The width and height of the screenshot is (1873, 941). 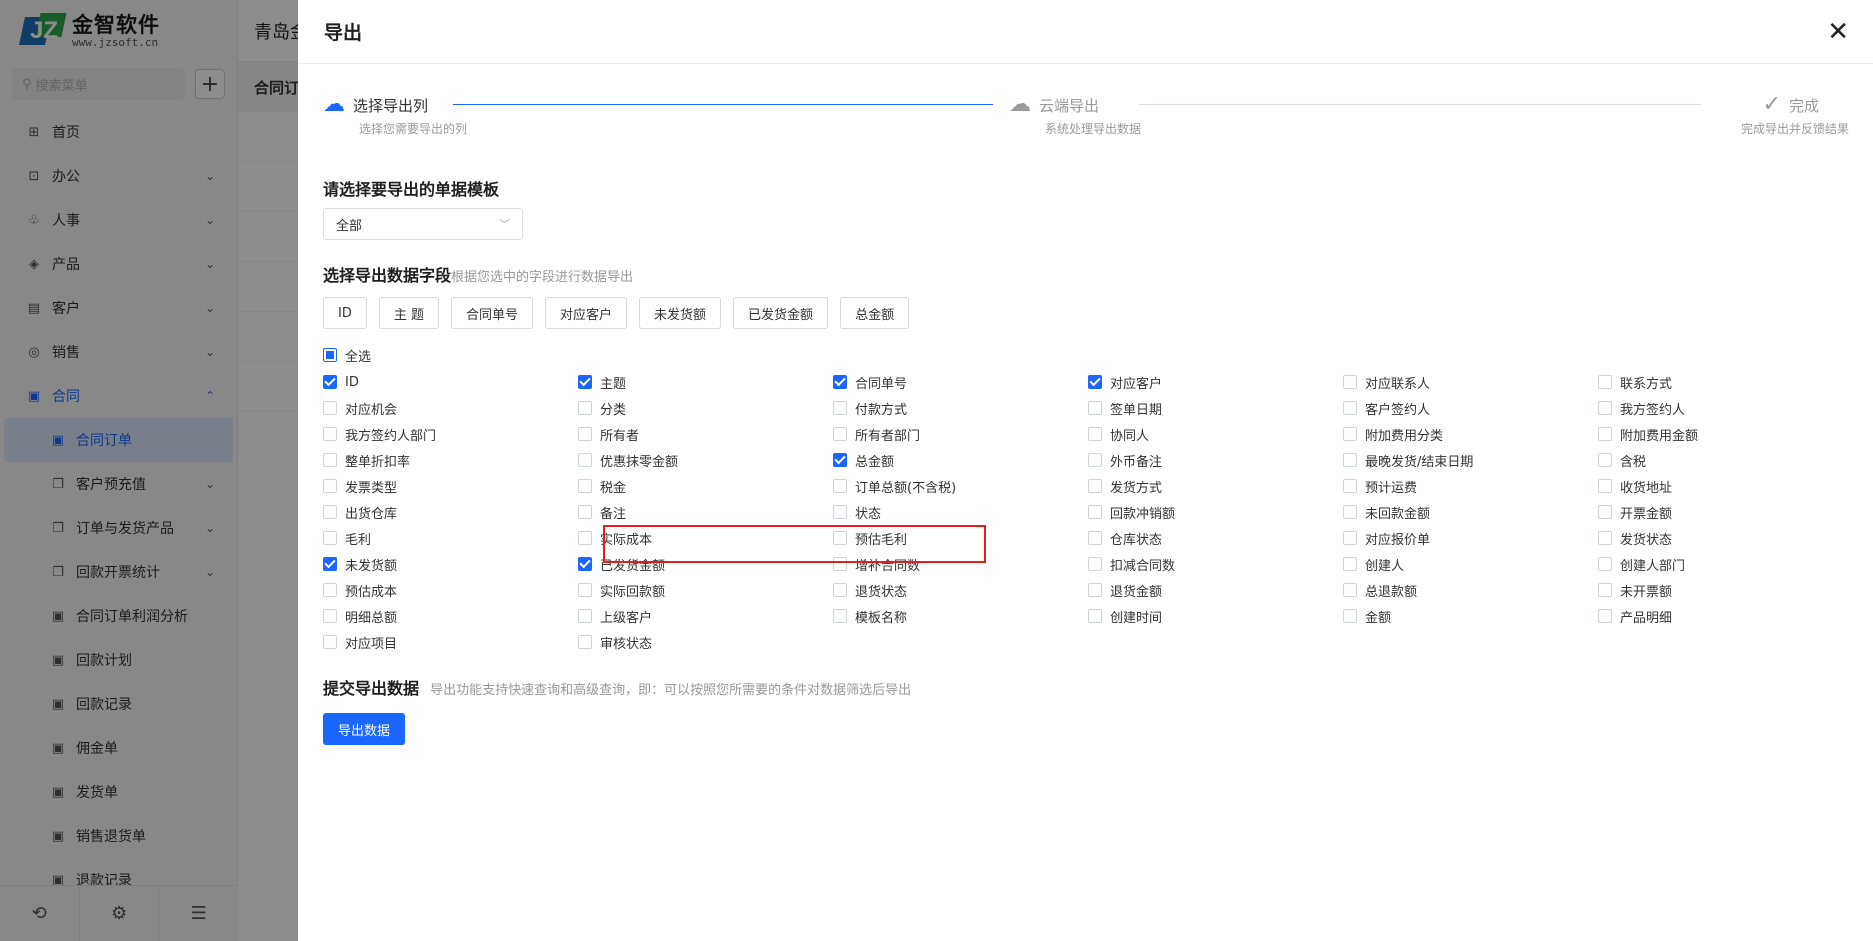 What do you see at coordinates (345, 313) in the screenshot?
I see `field-chip: ID` at bounding box center [345, 313].